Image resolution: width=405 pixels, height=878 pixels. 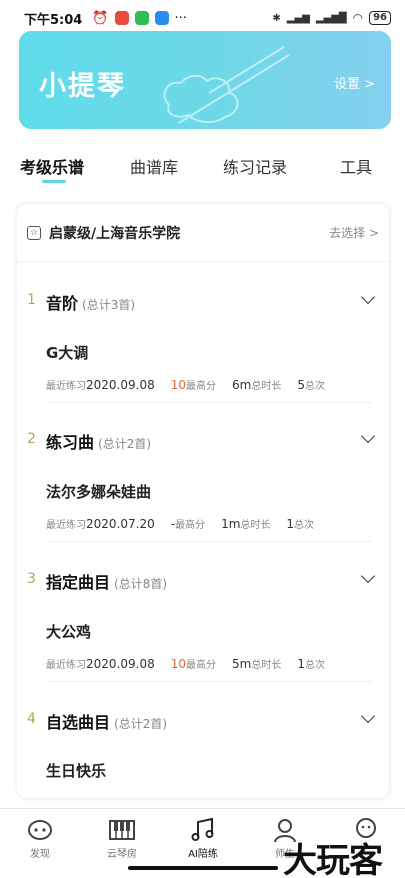 What do you see at coordinates (76, 771) in the screenshot?
I see `song-name: 生日快乐` at bounding box center [76, 771].